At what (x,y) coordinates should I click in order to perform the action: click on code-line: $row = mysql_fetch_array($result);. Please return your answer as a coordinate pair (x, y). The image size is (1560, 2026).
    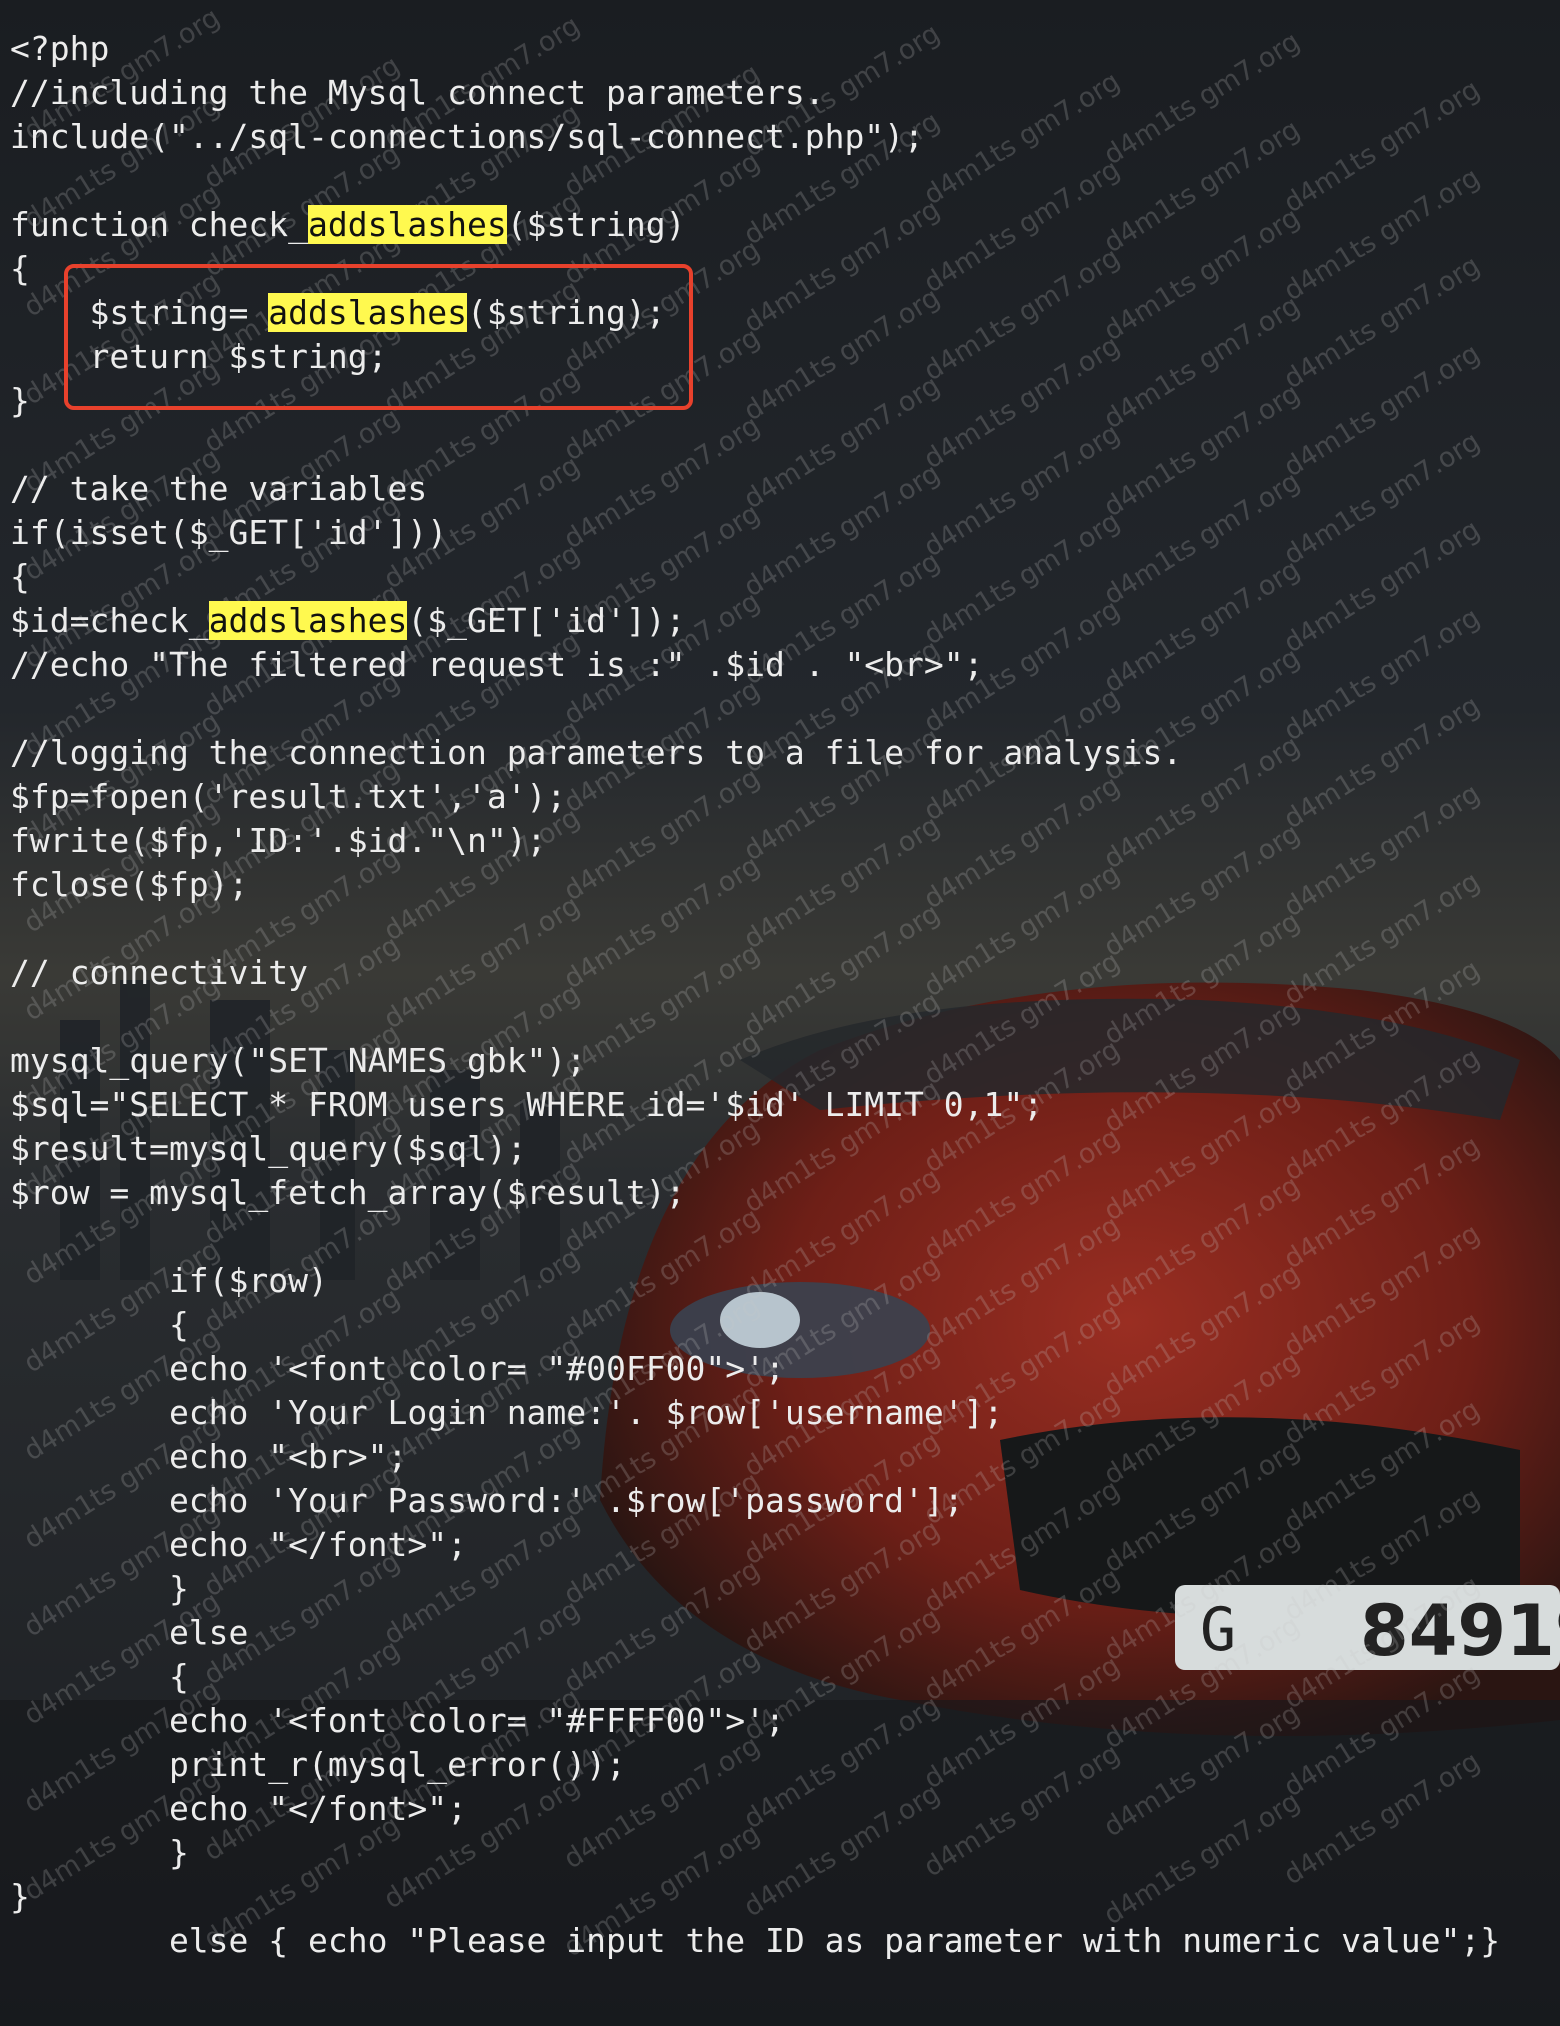
    Looking at the image, I should click on (755, 1193).